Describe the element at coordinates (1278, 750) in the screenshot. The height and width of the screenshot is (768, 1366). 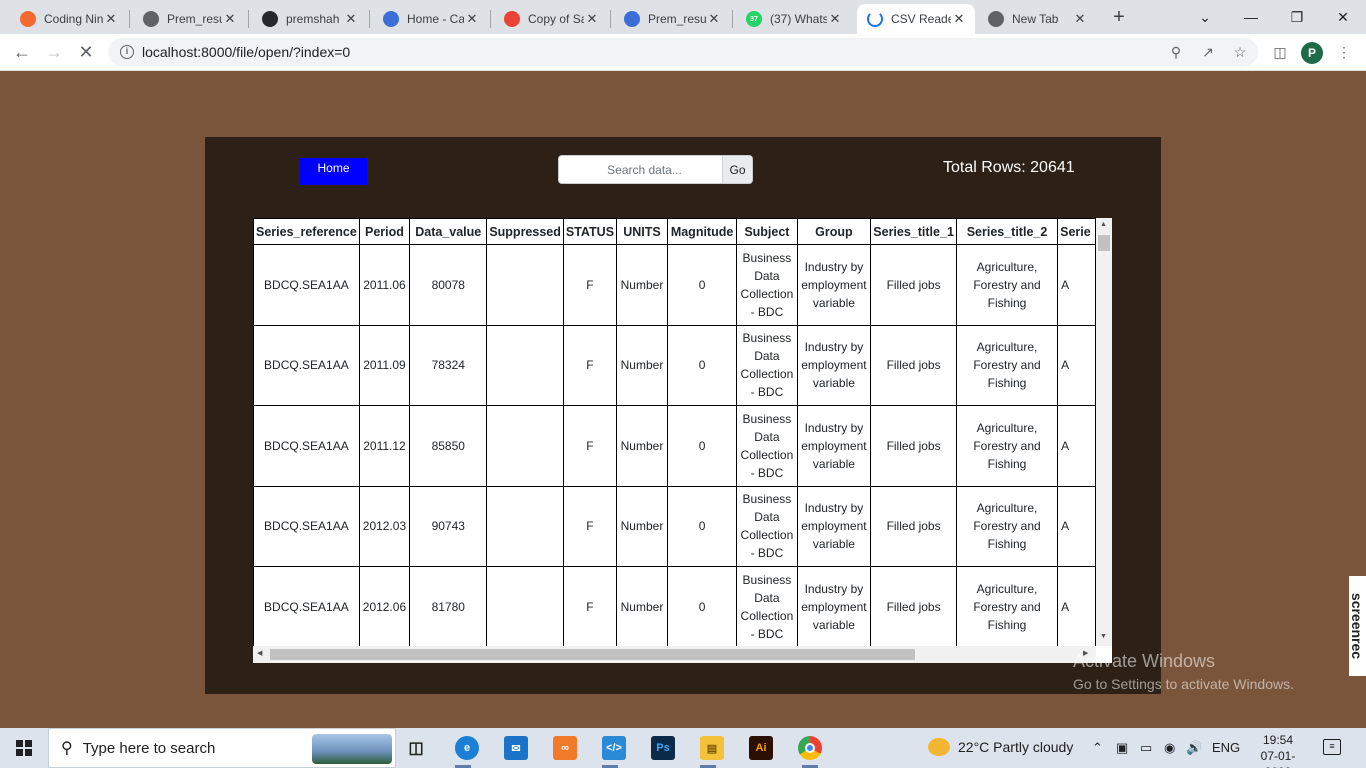
I see `system-clock: 19:54 07-01-2023` at that location.